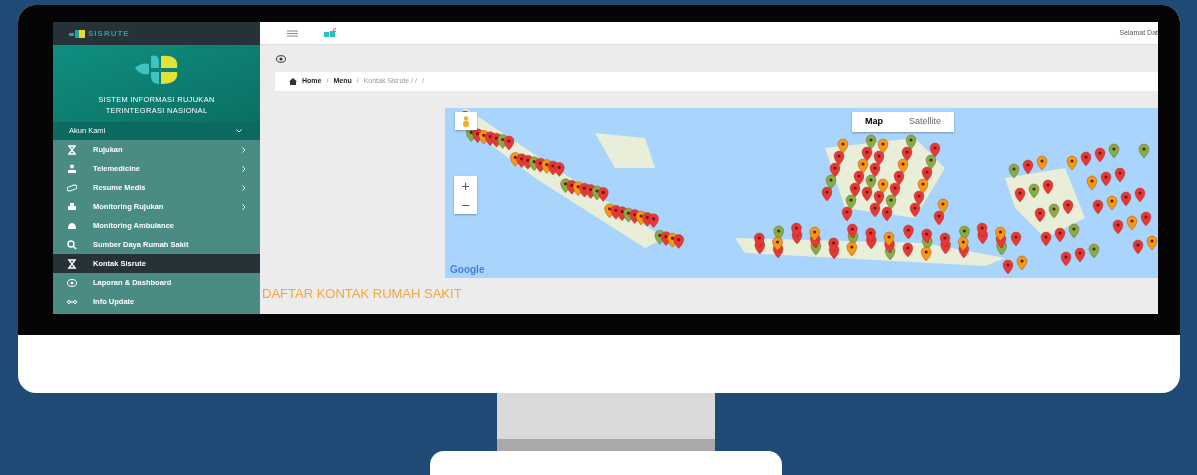  Describe the element at coordinates (465, 185) in the screenshot. I see `zoom-in-button: +` at that location.